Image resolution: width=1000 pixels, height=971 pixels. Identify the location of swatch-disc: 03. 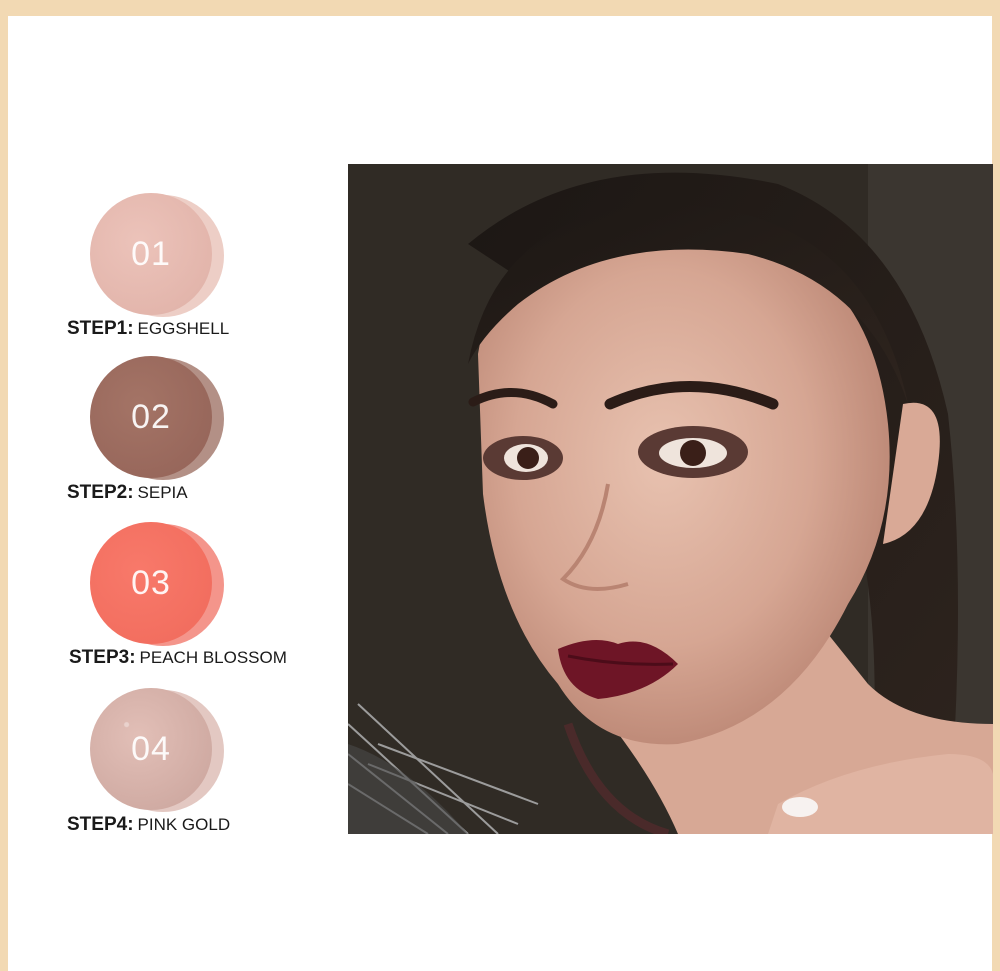
(151, 583).